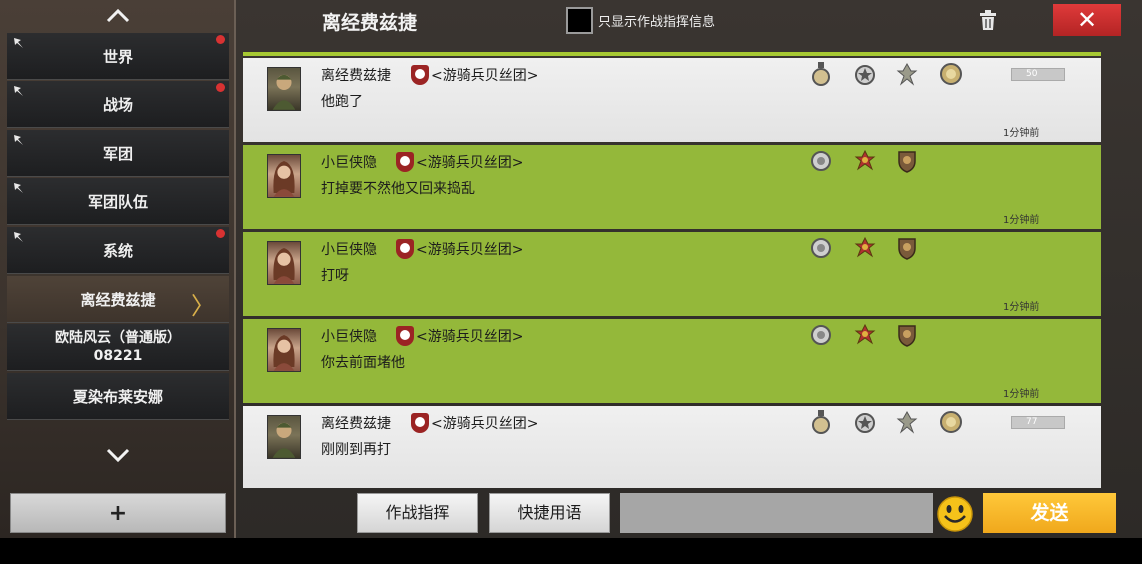 This screenshot has width=1142, height=564. I want to click on sidebar-item-label: 离经费兹捷, so click(118, 299).